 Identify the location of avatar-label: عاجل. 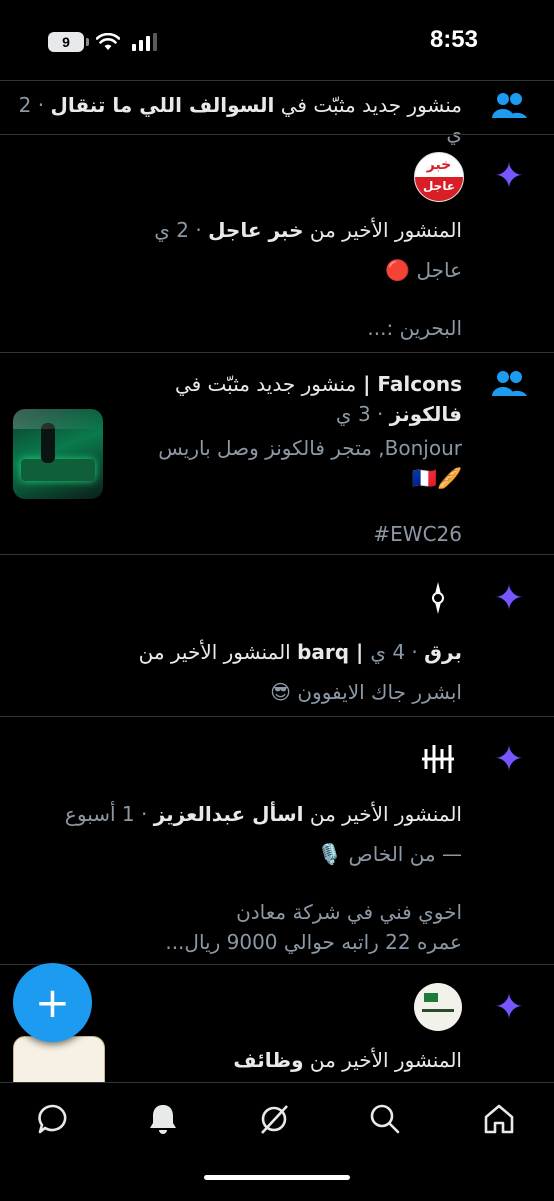
(439, 189).